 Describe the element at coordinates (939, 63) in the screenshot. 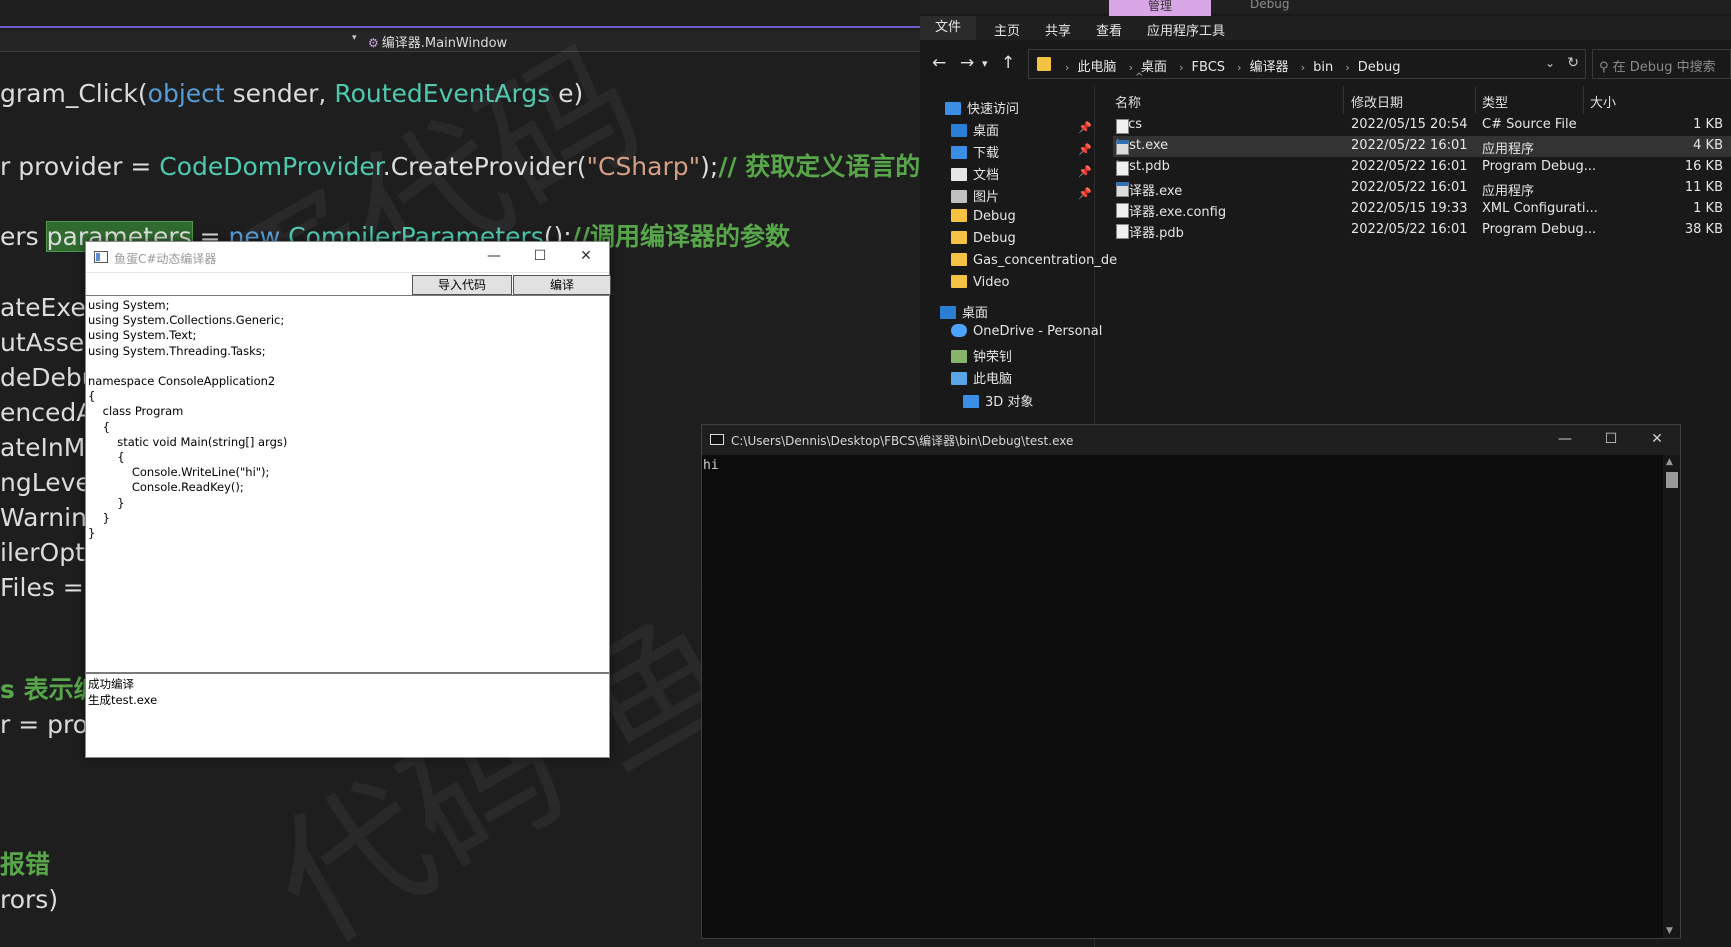

I see `back-arrow-icon: ←` at that location.